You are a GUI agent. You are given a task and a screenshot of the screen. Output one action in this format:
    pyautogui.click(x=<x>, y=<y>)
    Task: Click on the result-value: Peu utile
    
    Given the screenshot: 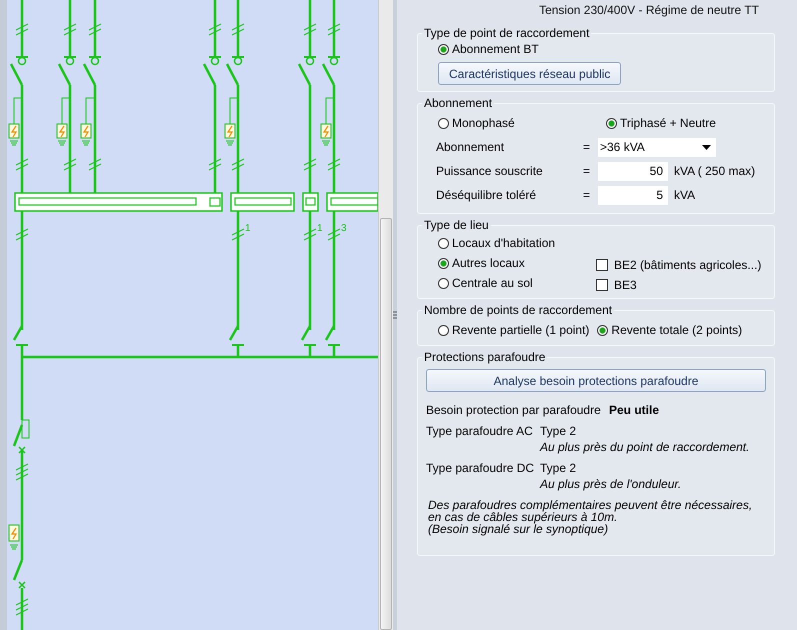 What is the action you would take?
    pyautogui.click(x=634, y=409)
    